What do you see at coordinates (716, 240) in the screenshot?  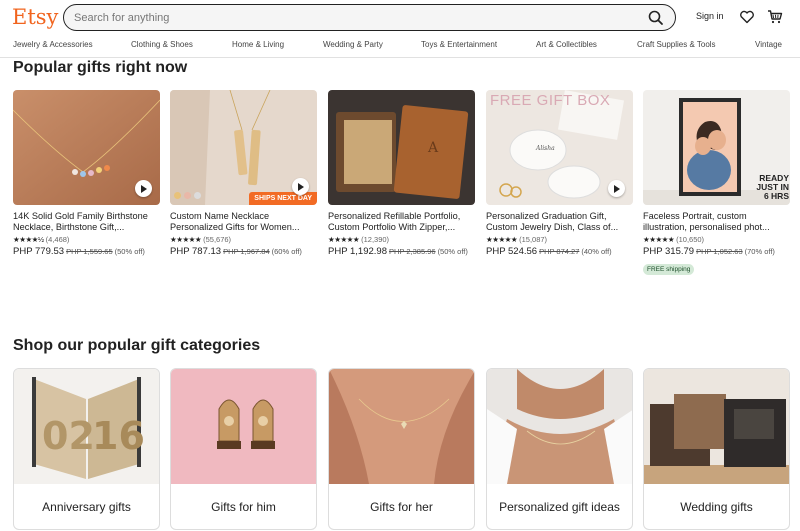 I see `rating: ★★★★★ (10,650)` at bounding box center [716, 240].